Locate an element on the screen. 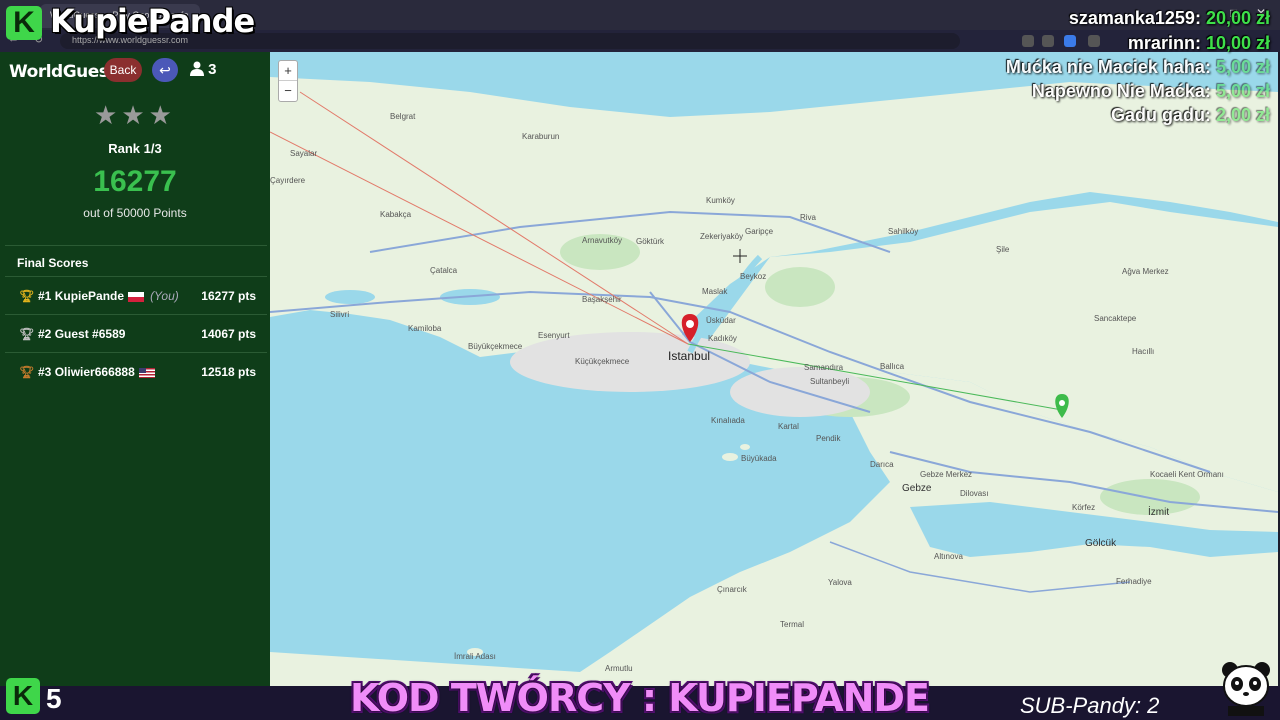 Image resolution: width=1280 pixels, height=720 pixels. map-label: Zekeriyaköy is located at coordinates (722, 236).